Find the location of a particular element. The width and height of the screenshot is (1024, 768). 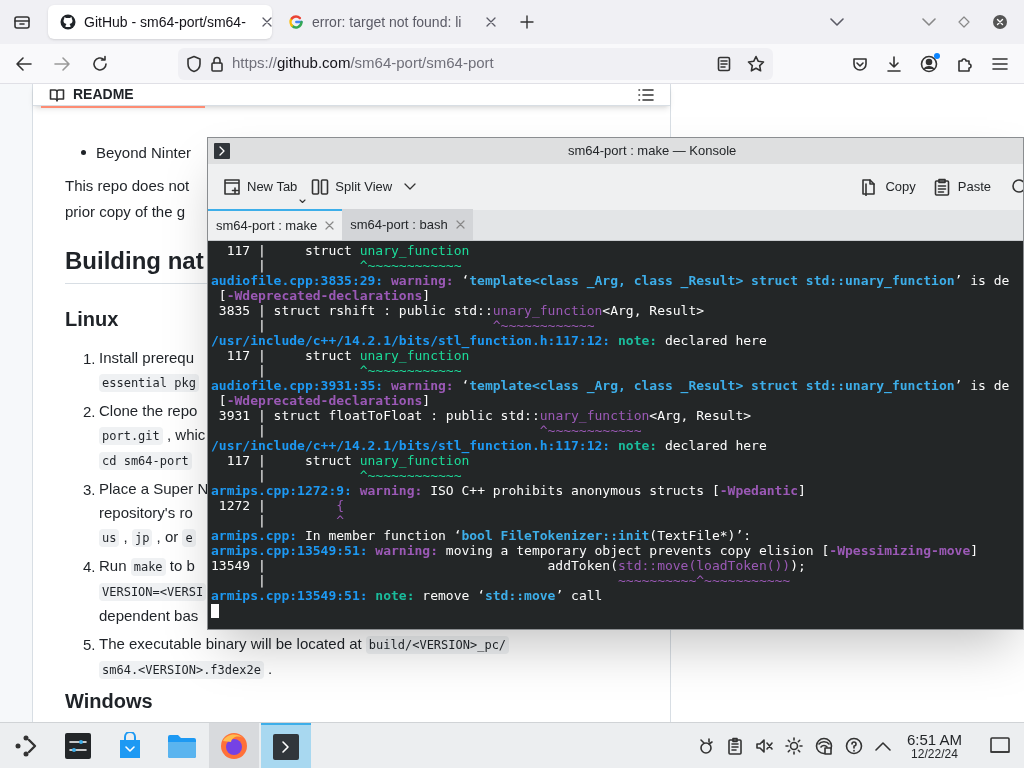

show-desktop-icon is located at coordinates (1000, 745).